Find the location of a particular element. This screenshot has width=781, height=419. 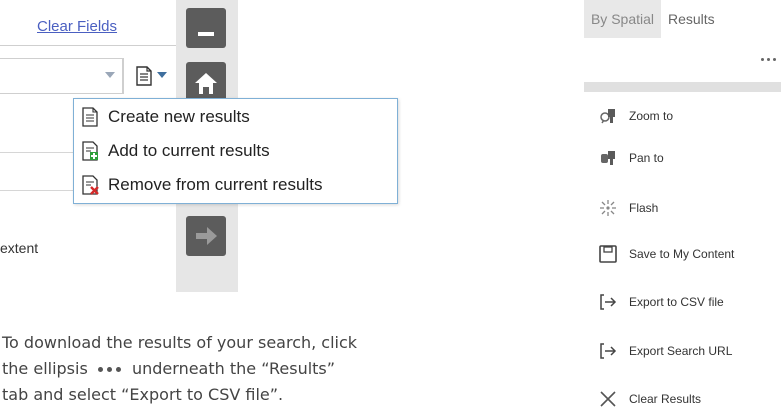

menu-item-pan-to: Pan to is located at coordinates (631, 158).